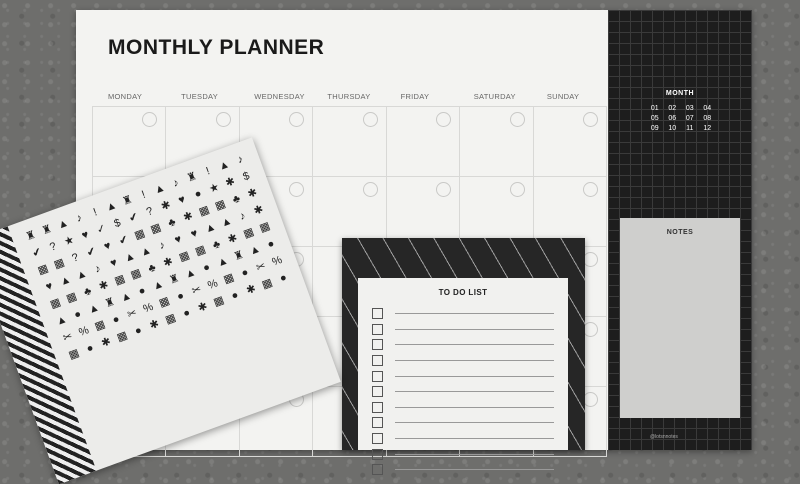  I want to click on todo-title: TO DO LIST, so click(463, 292).